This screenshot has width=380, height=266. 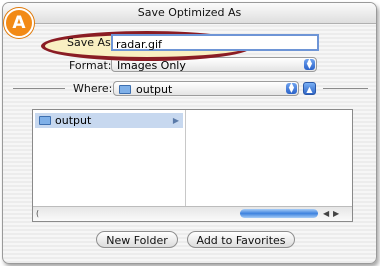 What do you see at coordinates (241, 239) in the screenshot?
I see `add-to-favorites-button: Add to Favorites` at bounding box center [241, 239].